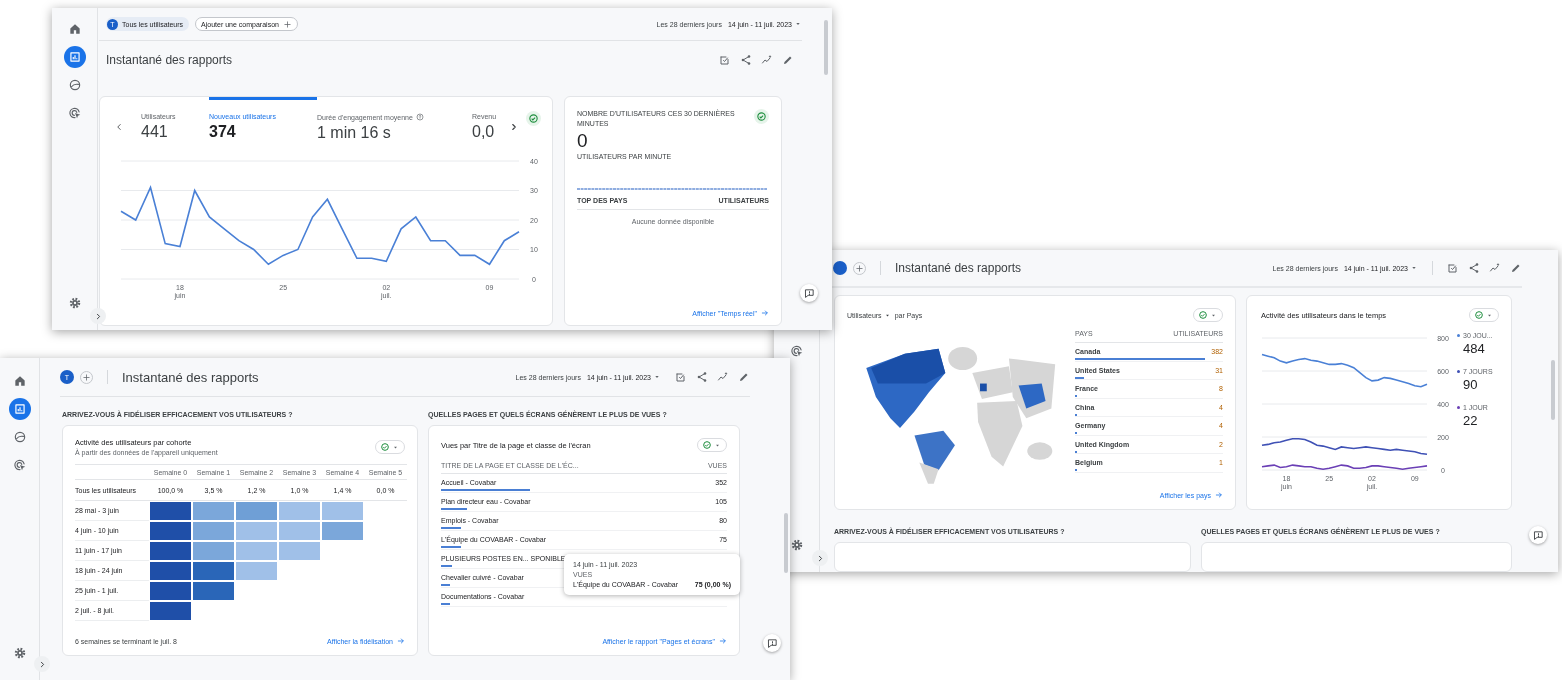 The image size is (1562, 680). What do you see at coordinates (840, 268) in the screenshot?
I see `avatar` at bounding box center [840, 268].